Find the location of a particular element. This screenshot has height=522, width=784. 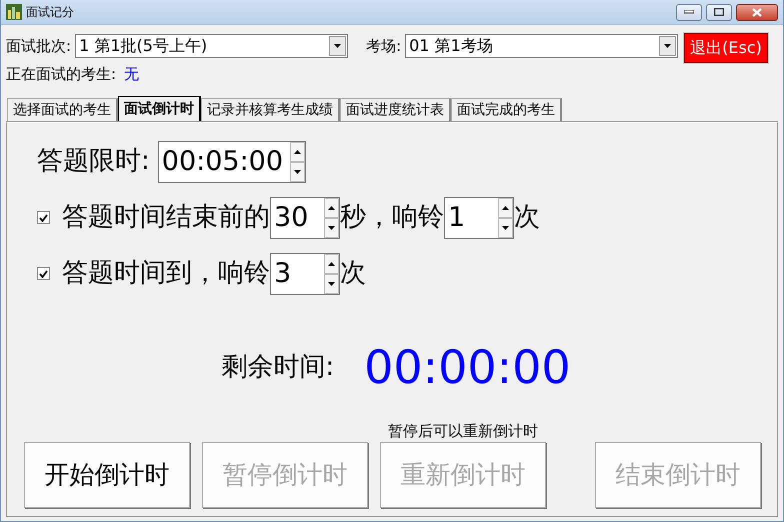

tab: 面试完成的考生 is located at coordinates (506, 110).